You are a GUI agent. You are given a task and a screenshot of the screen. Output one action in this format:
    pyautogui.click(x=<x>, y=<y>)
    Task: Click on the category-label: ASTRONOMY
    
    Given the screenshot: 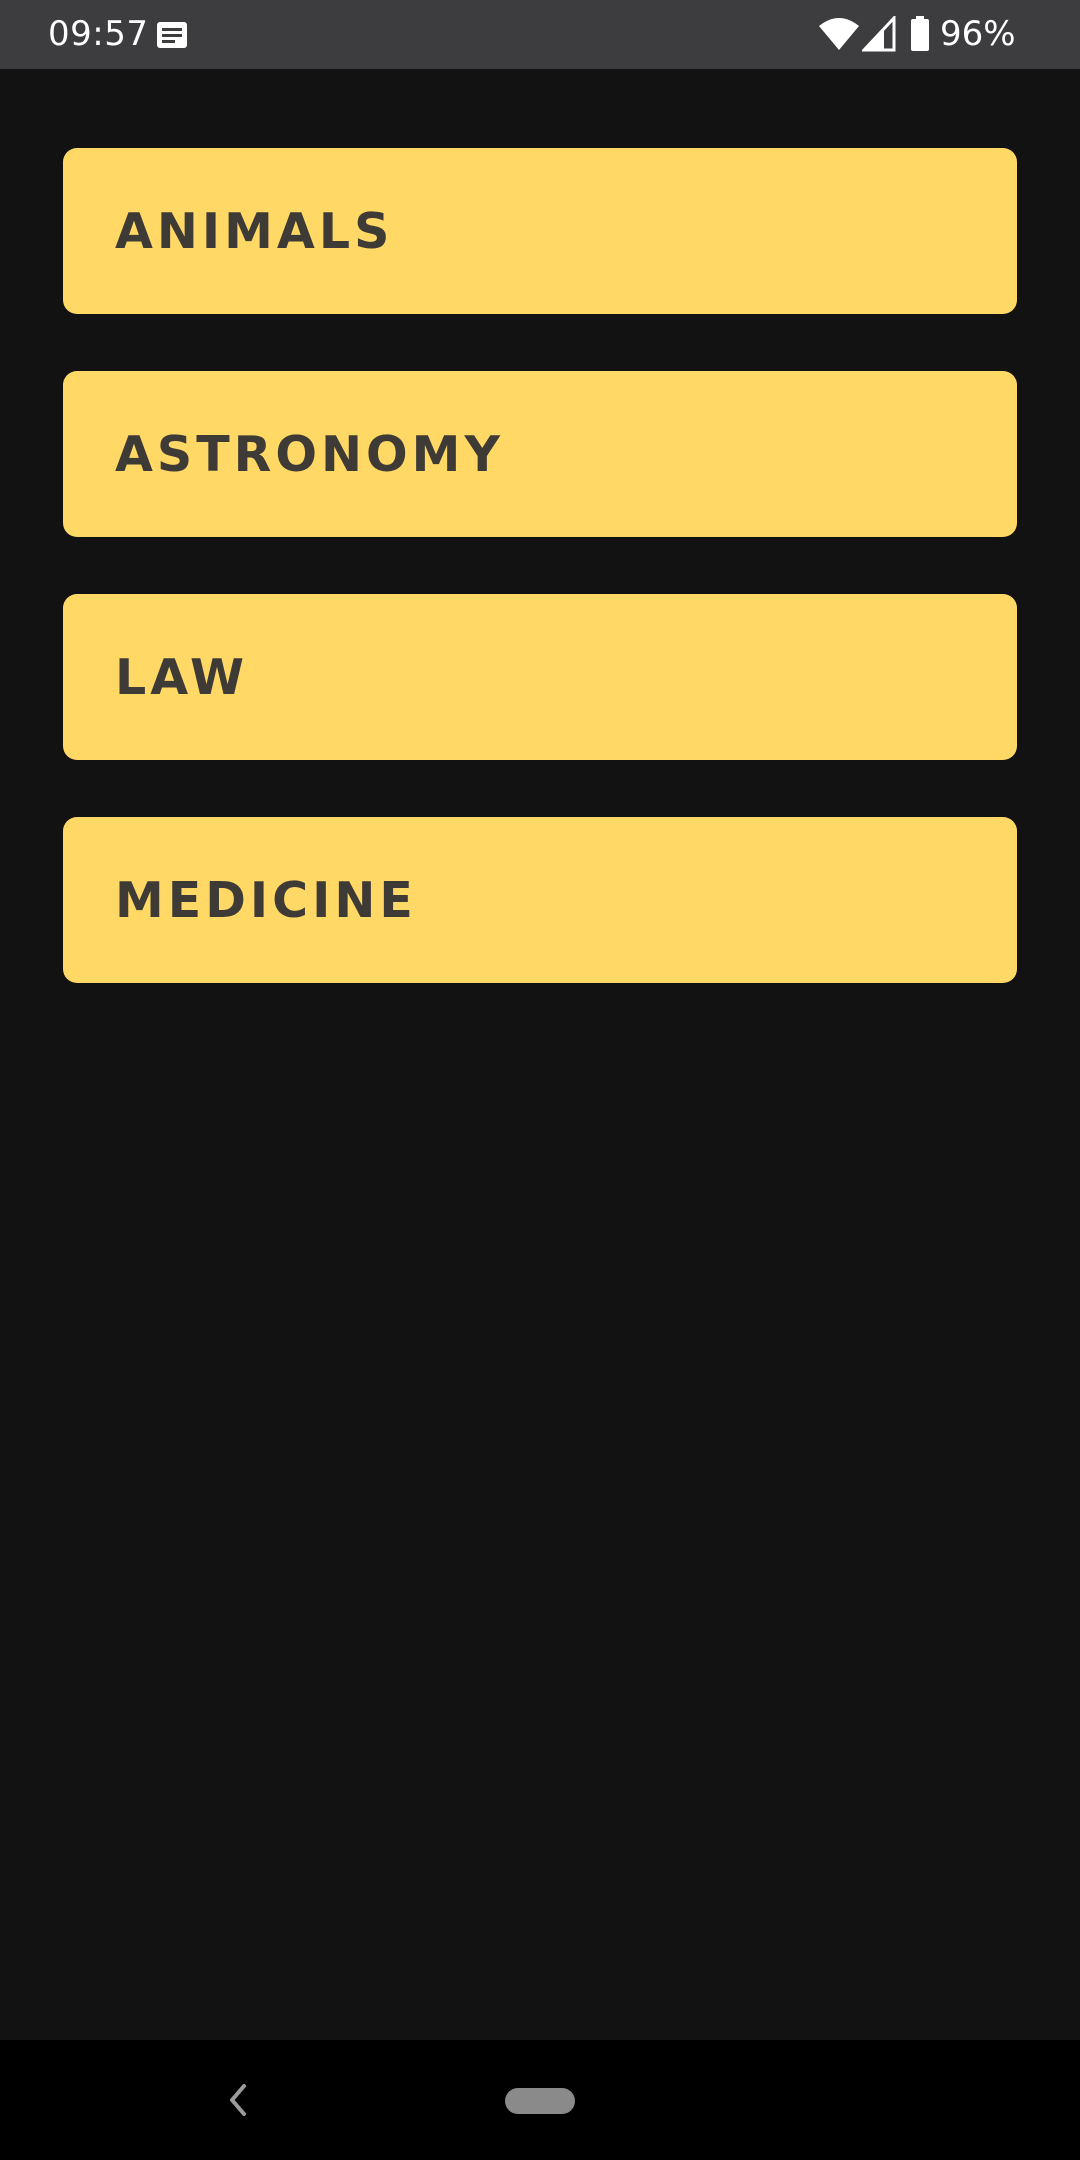 What is the action you would take?
    pyautogui.click(x=309, y=454)
    